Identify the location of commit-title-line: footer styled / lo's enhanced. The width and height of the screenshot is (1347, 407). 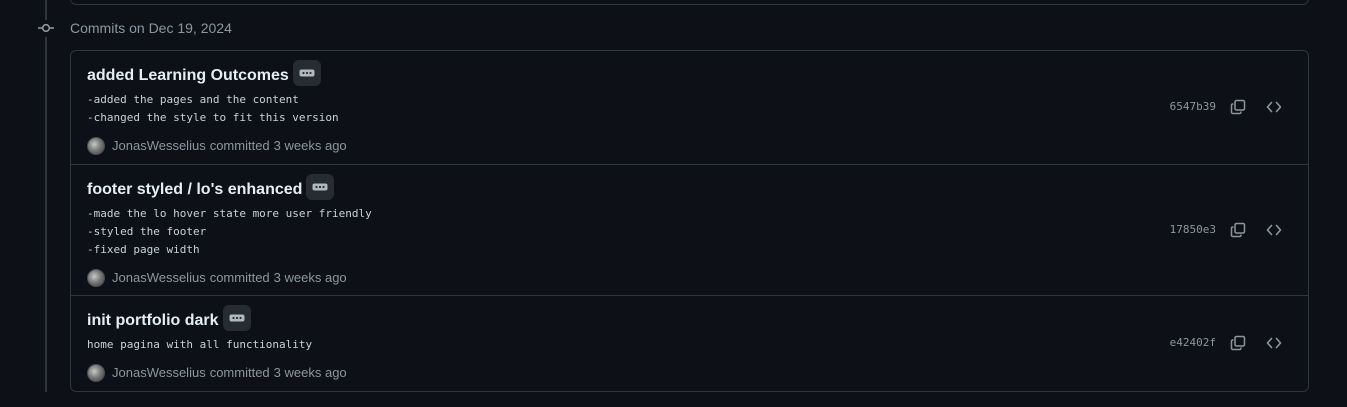
(211, 187).